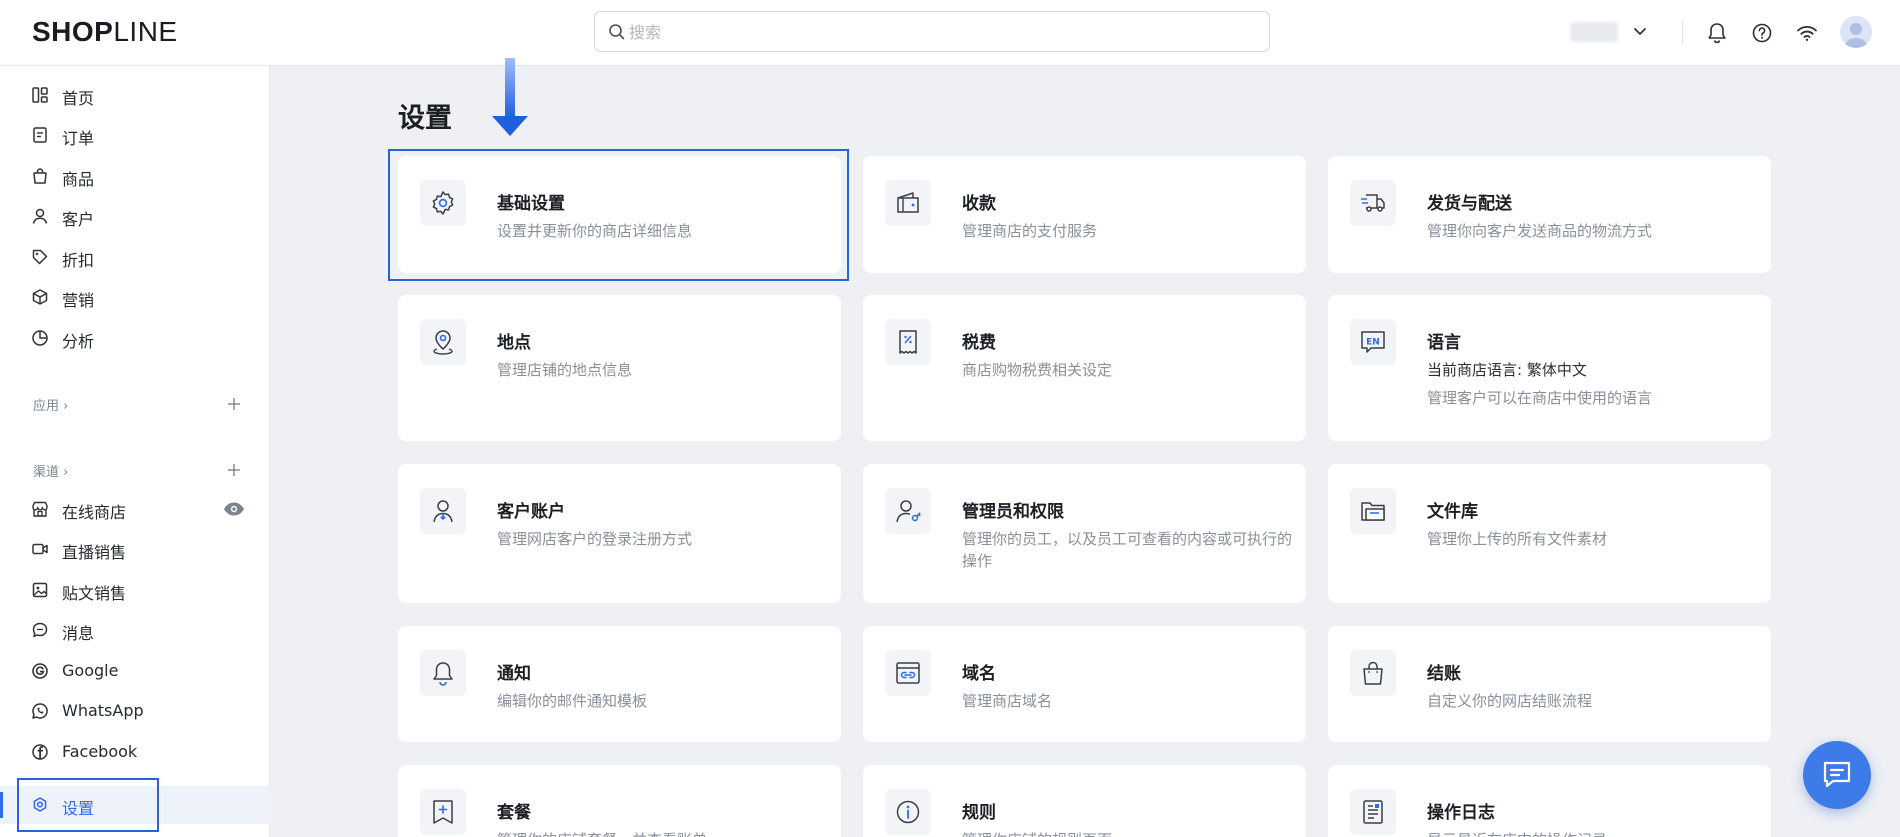 Image resolution: width=1900 pixels, height=837 pixels. Describe the element at coordinates (1540, 231) in the screenshot. I see `card-desc: 管理你向客户发送商品的物流方式` at that location.